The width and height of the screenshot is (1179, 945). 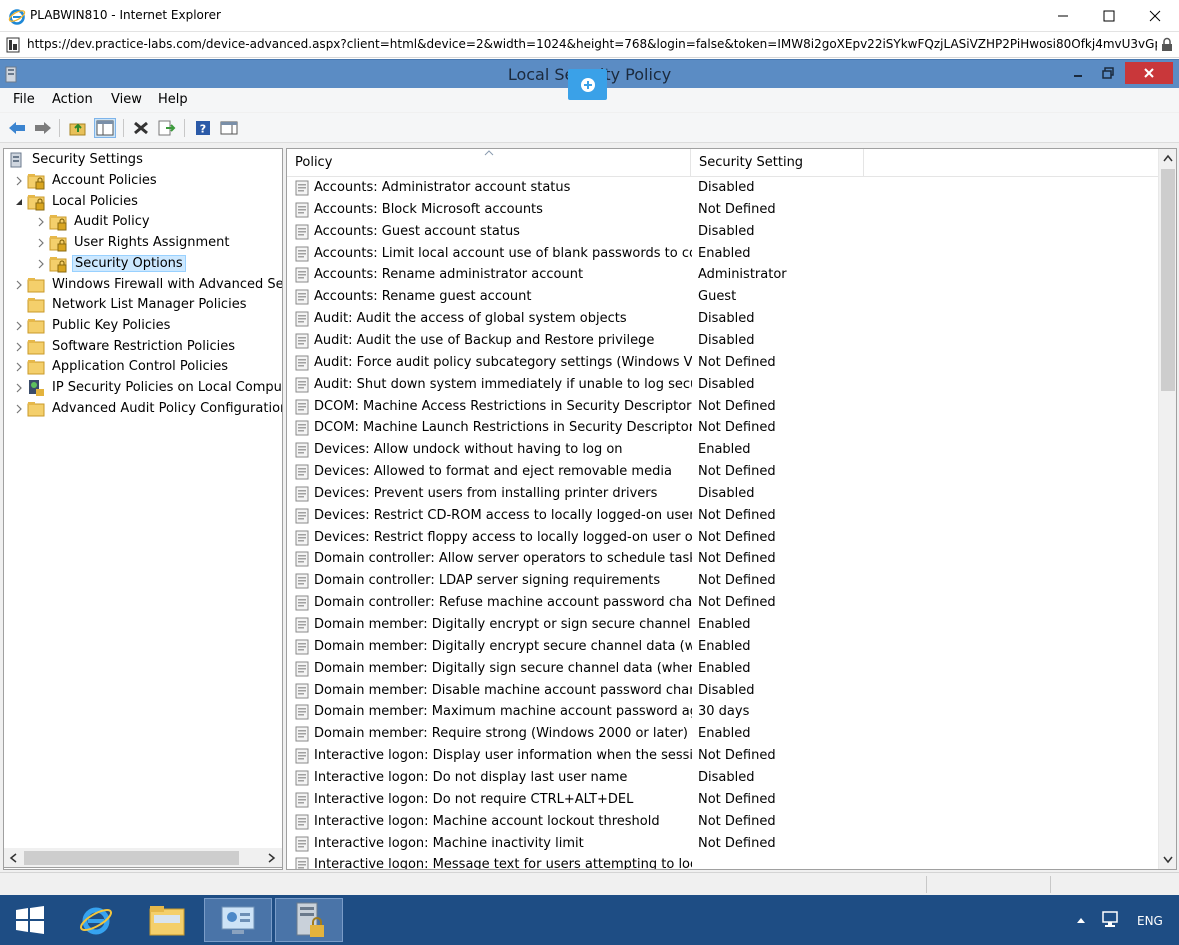 I want to click on remote-session-menu-button, so click(x=587, y=84).